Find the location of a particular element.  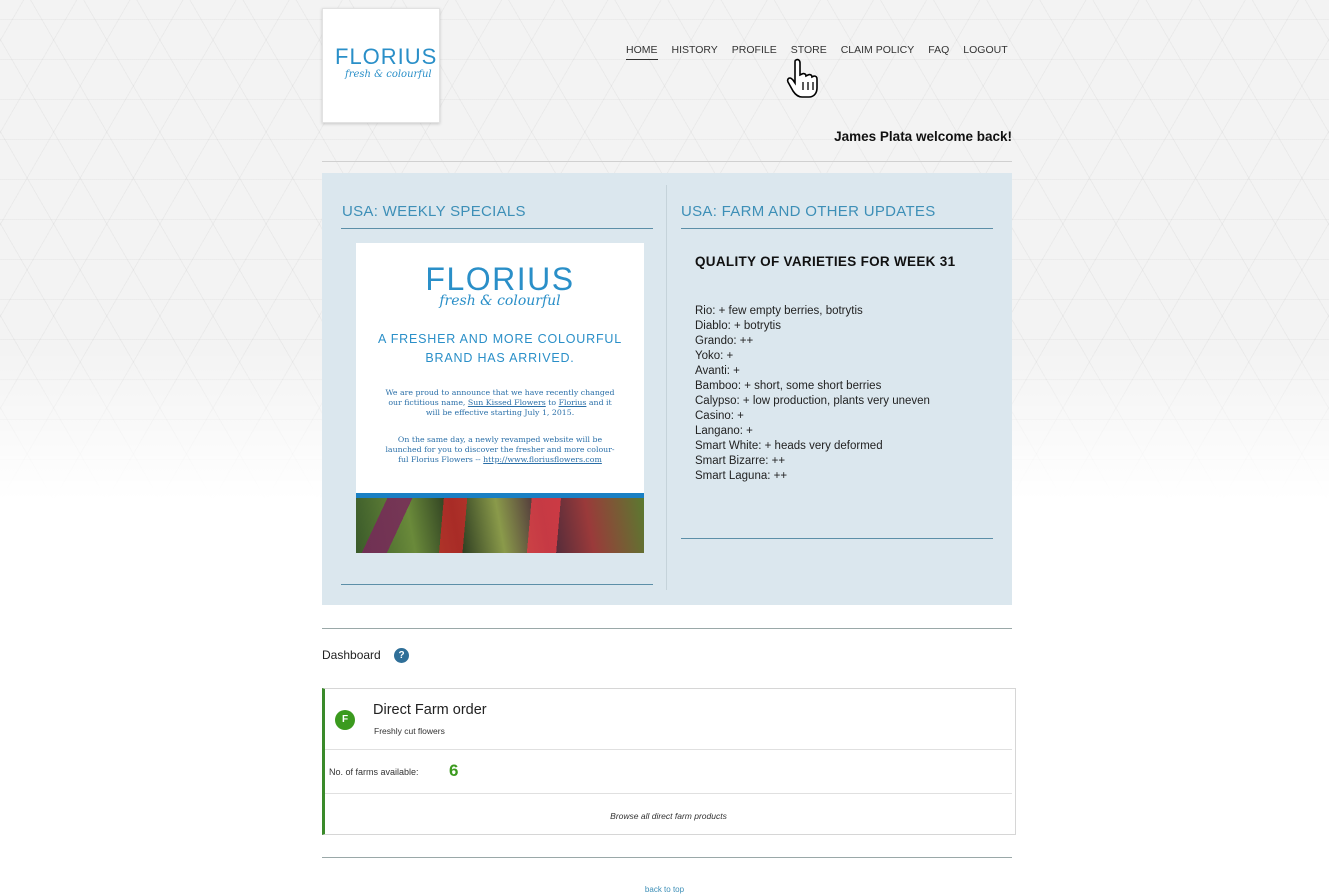

variety-item: Casino: + is located at coordinates (719, 416).